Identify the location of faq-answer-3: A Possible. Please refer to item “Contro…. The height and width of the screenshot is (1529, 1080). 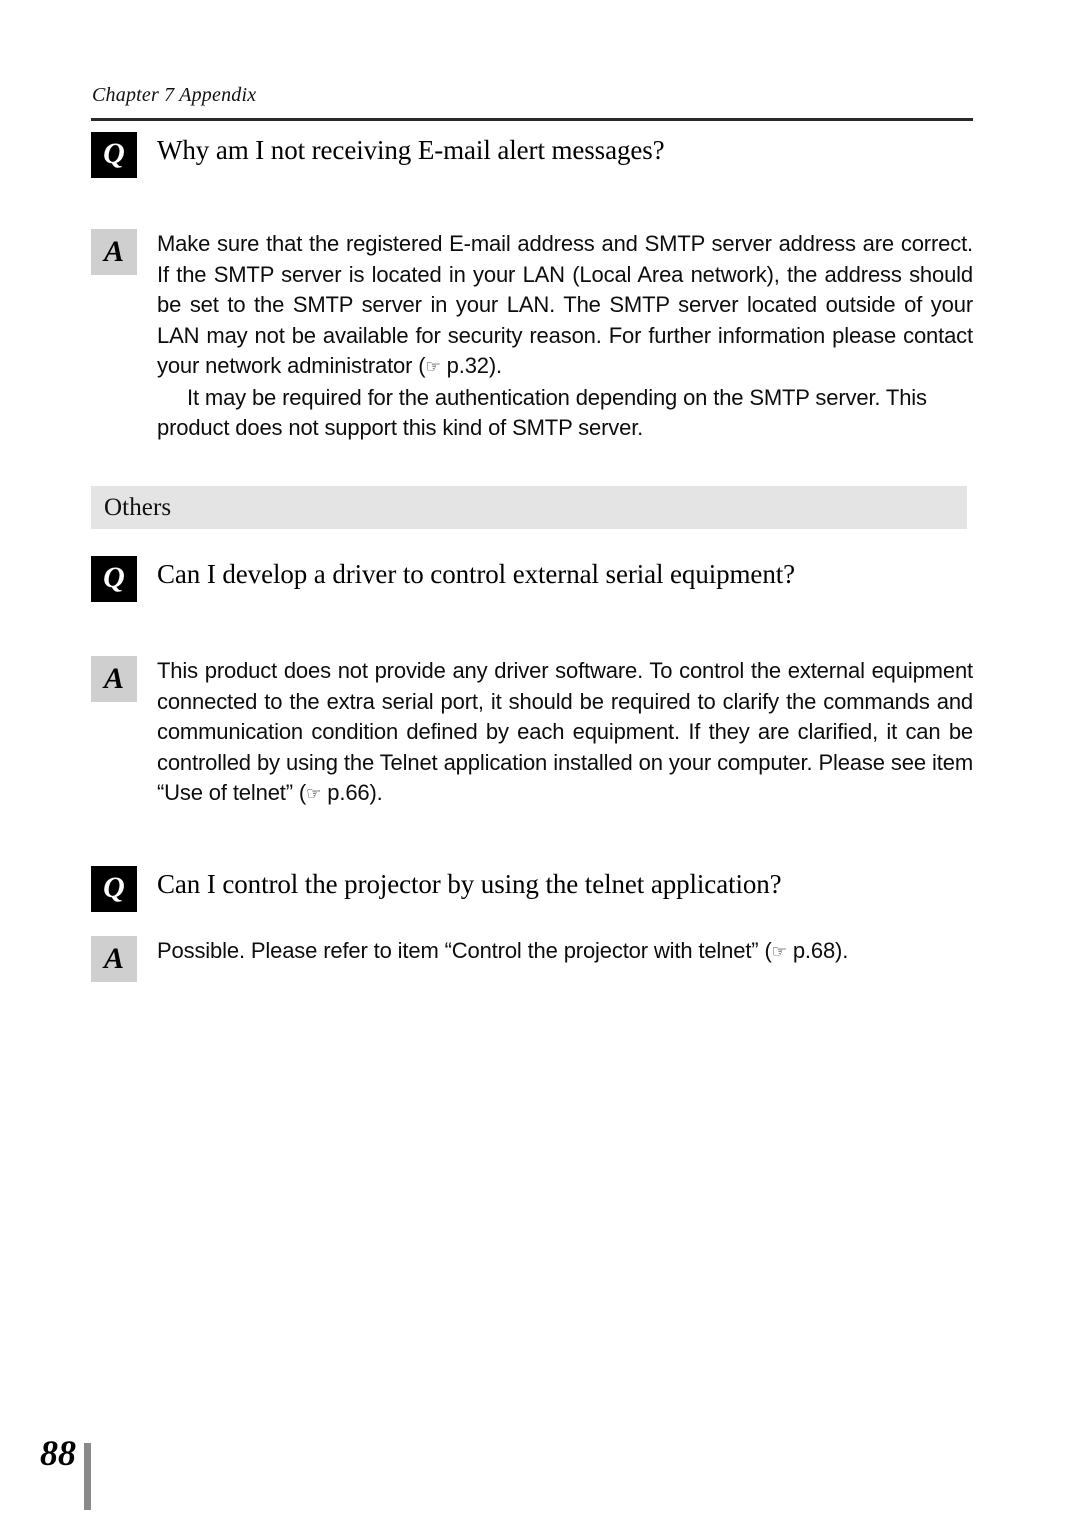
(532, 959).